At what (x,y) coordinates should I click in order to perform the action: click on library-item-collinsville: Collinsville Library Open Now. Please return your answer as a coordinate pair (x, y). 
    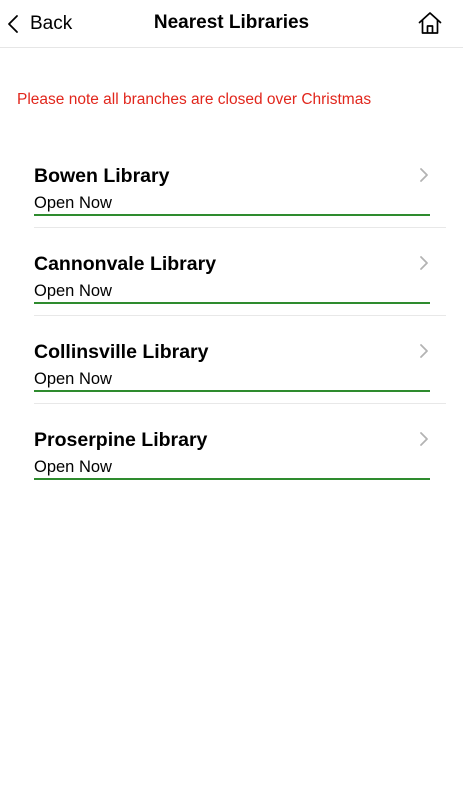
    Looking at the image, I should click on (231, 367).